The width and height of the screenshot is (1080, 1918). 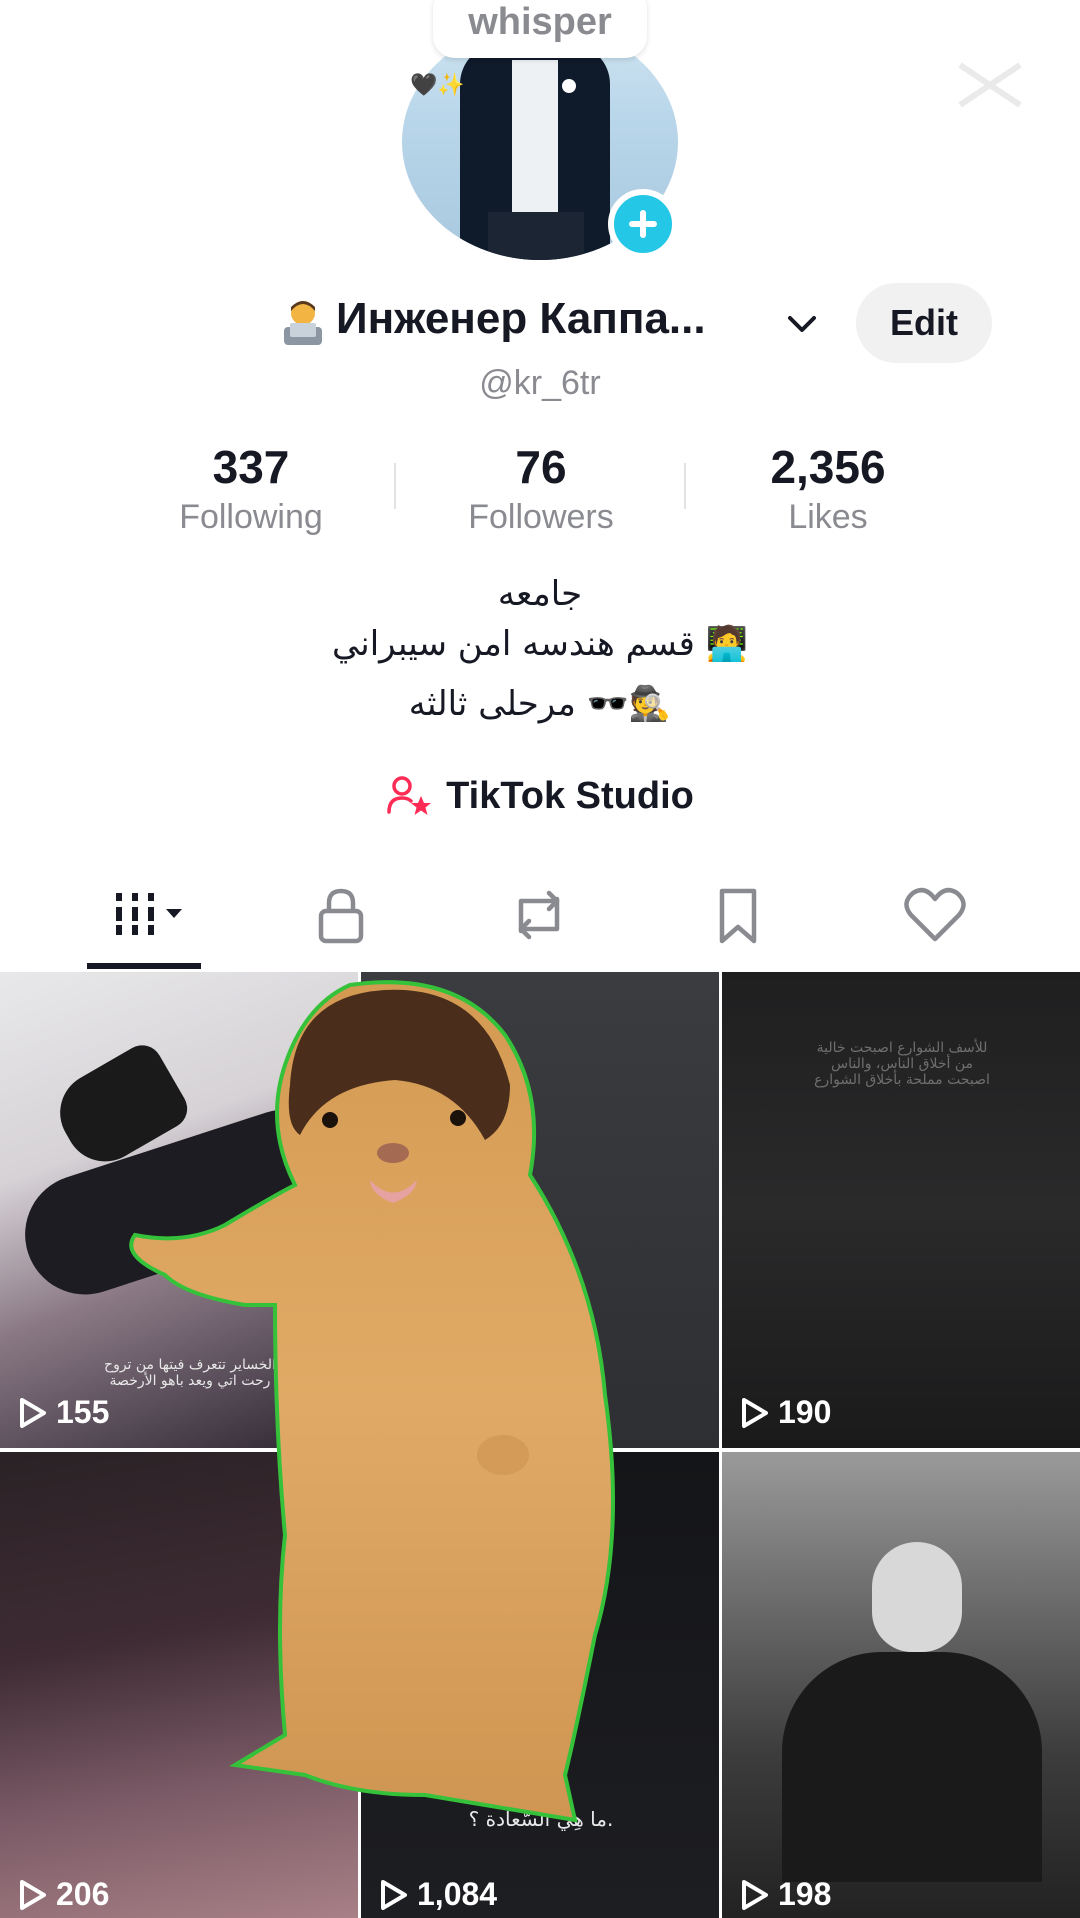 What do you see at coordinates (569, 86) in the screenshot?
I see `whisper-pointer` at bounding box center [569, 86].